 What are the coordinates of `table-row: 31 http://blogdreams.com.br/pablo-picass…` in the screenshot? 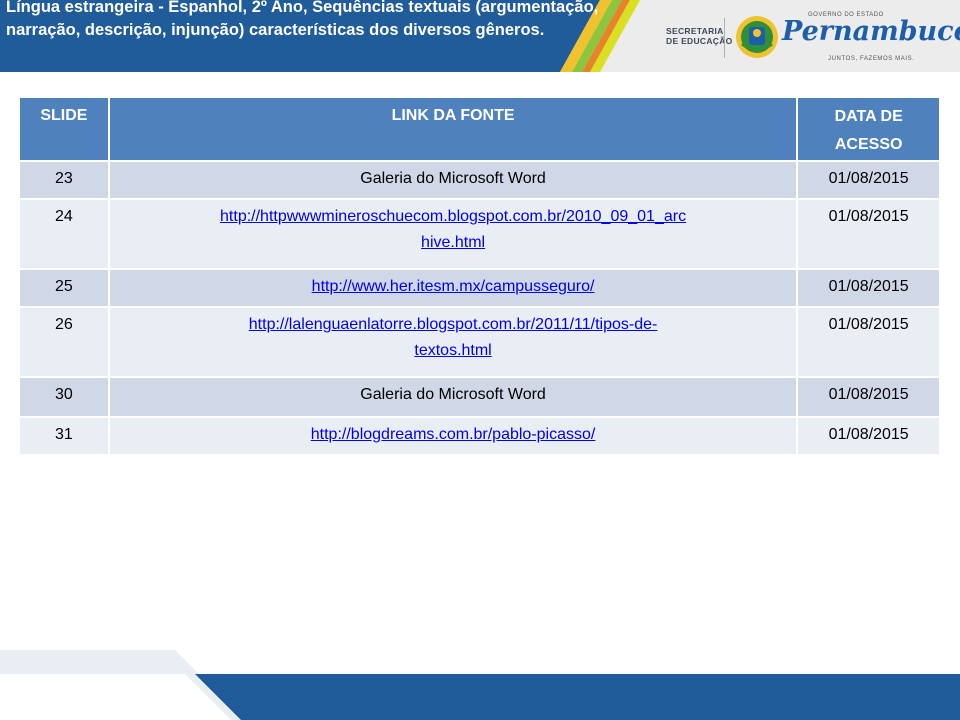 It's located at (479, 436).